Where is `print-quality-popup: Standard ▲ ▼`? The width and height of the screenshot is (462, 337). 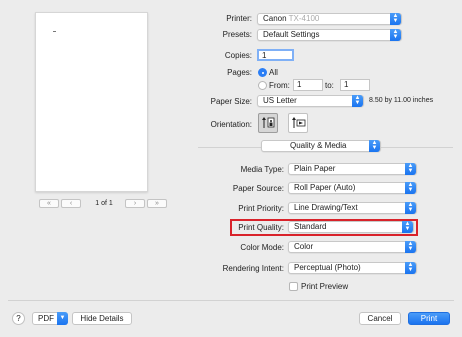 print-quality-popup: Standard ▲ ▼ is located at coordinates (351, 227).